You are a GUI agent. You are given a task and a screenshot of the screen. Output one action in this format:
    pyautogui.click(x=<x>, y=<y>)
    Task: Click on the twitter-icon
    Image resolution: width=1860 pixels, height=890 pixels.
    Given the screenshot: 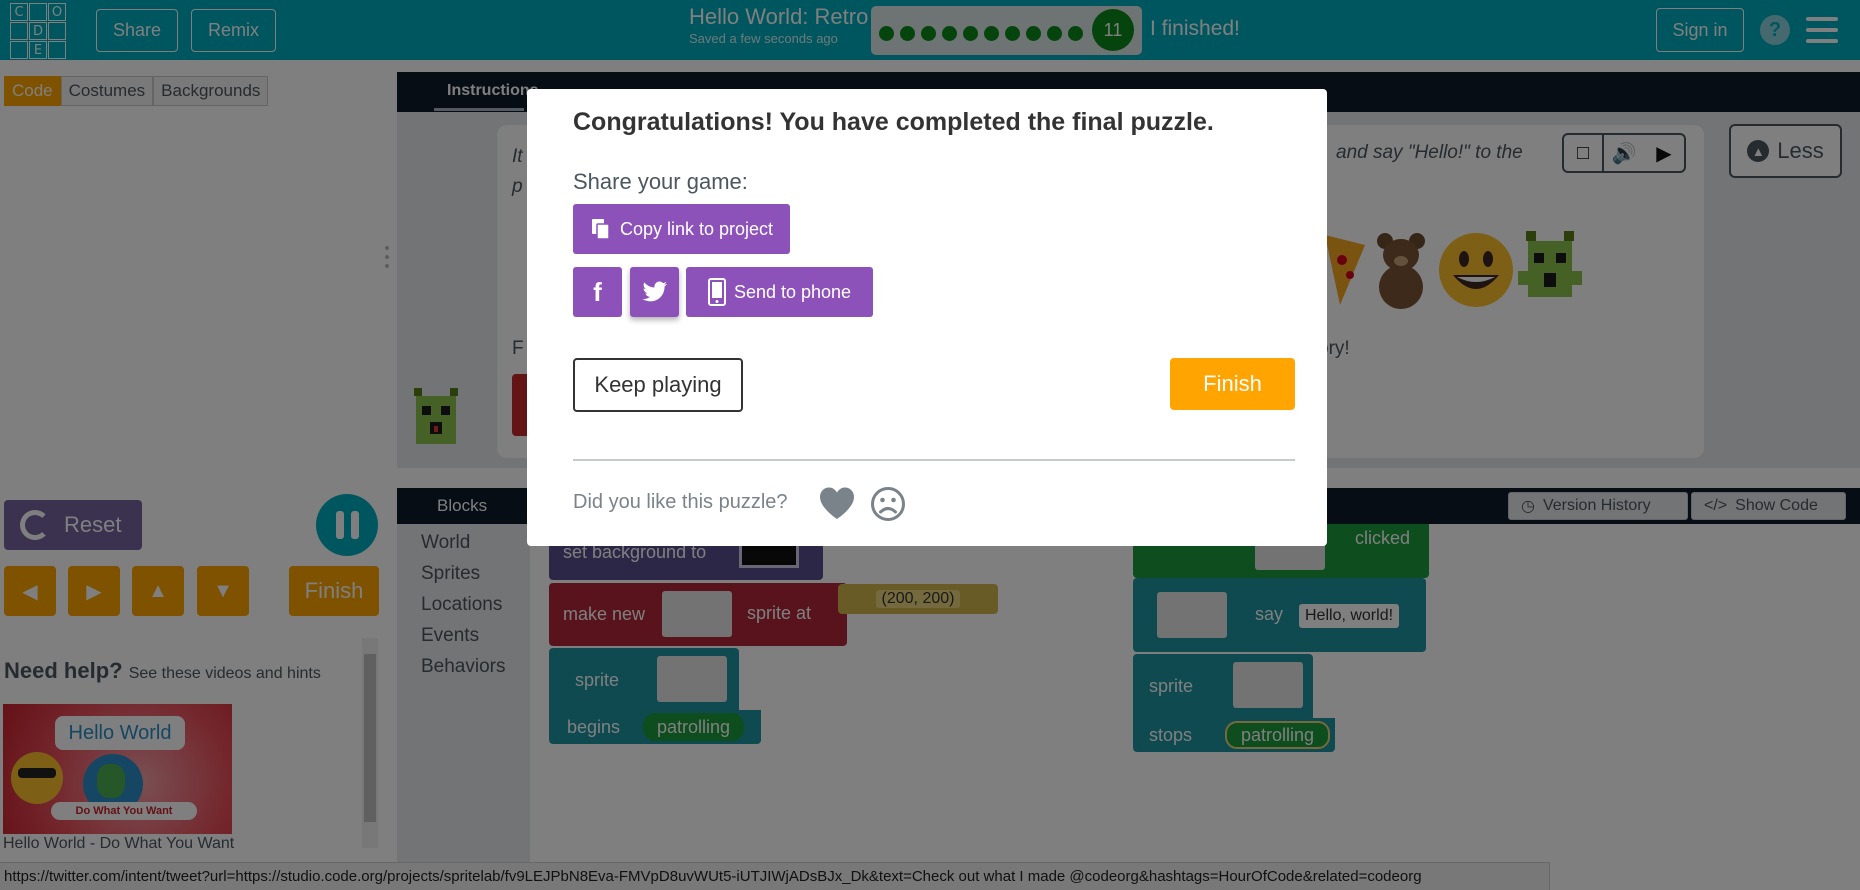 What is the action you would take?
    pyautogui.click(x=654, y=291)
    